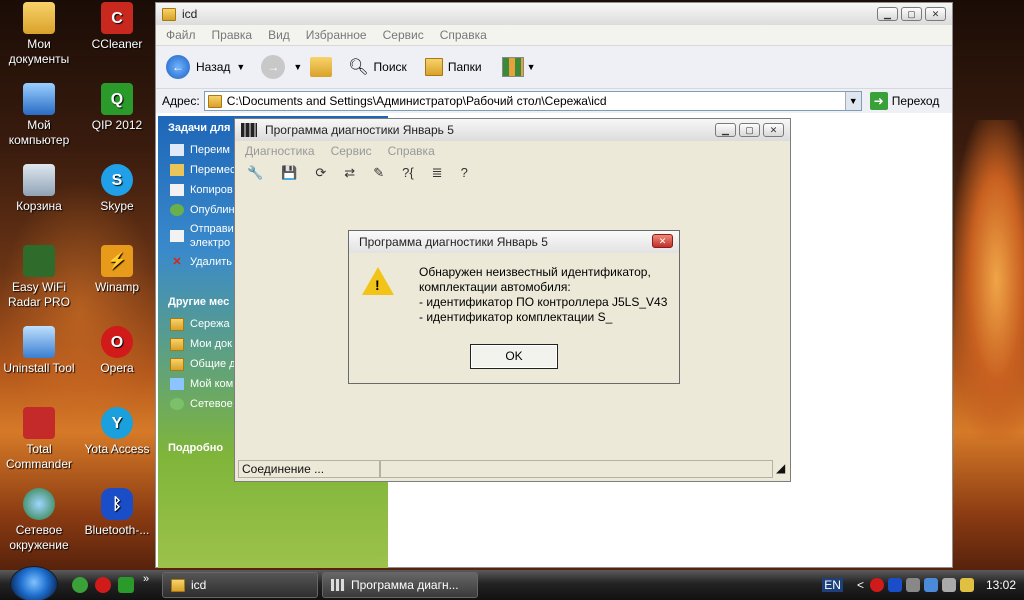 The image size is (1024, 600). I want to click on menu-service: Сервис, so click(351, 151).